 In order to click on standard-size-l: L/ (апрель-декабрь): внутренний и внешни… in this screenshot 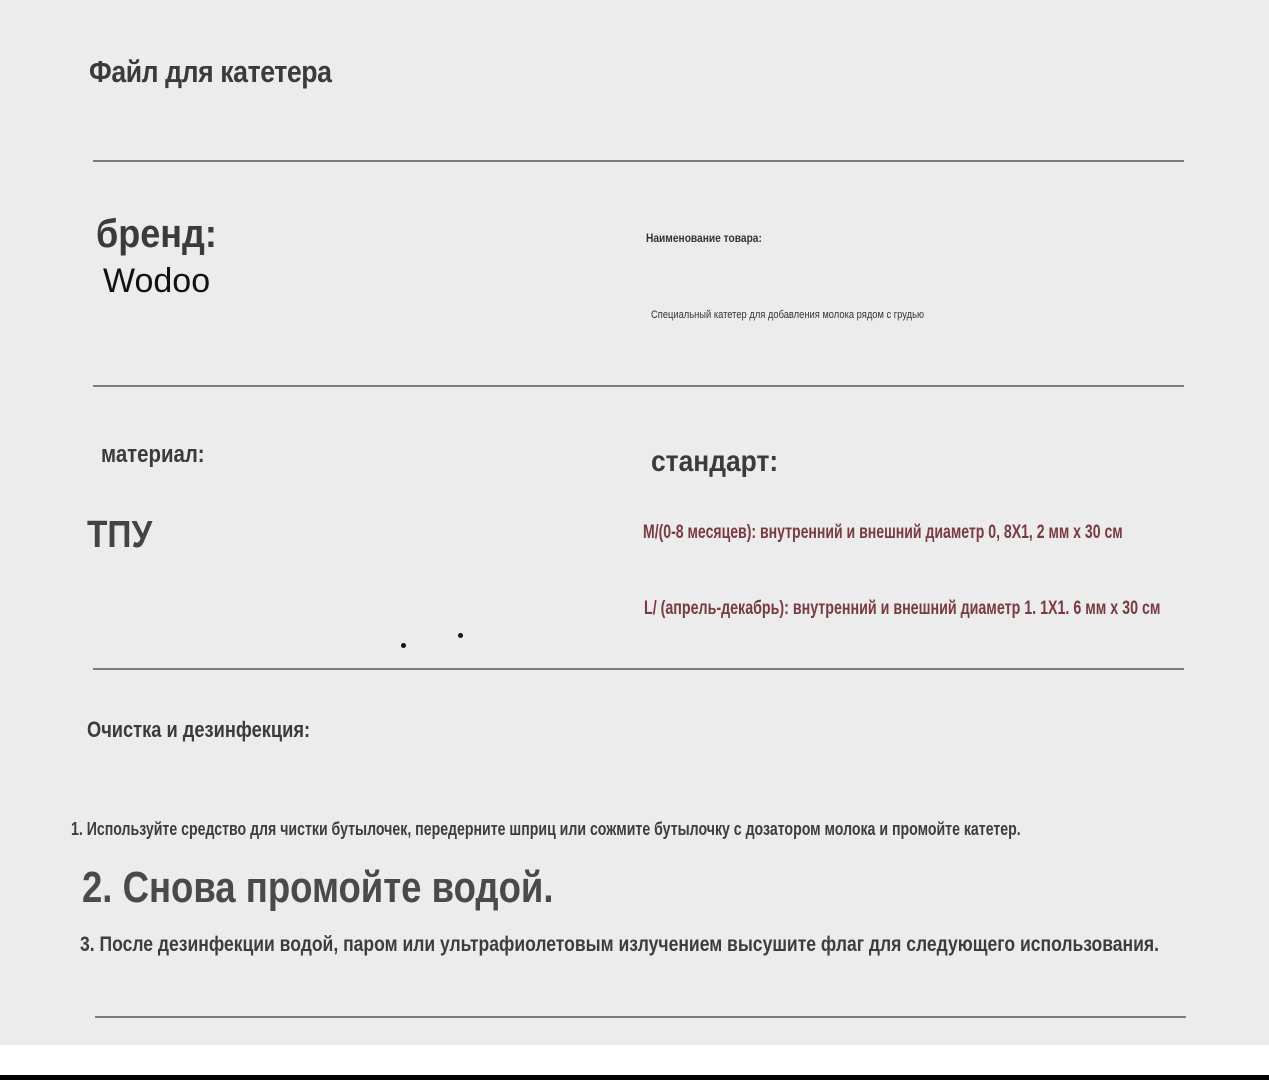, I will do `click(902, 608)`.